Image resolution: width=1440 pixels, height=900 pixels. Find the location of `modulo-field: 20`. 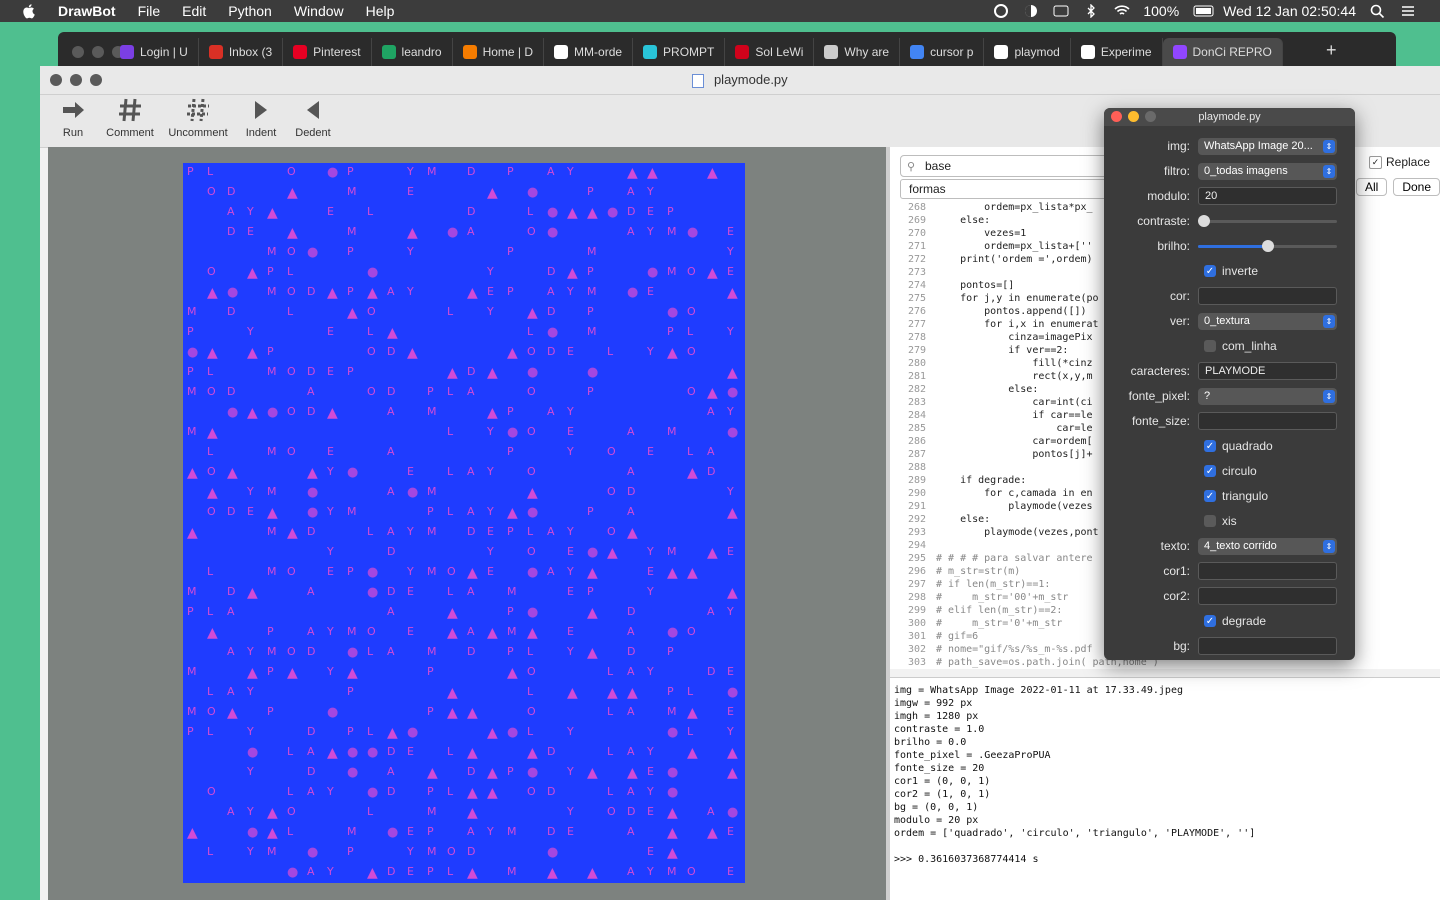

modulo-field: 20 is located at coordinates (1267, 196).